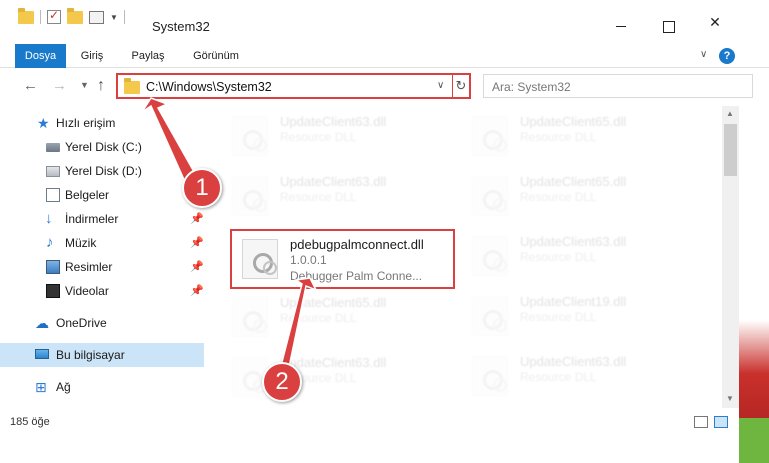 The height and width of the screenshot is (463, 769). I want to click on sidebar-item-local-disk-c: Yerel Disk (C:), so click(102, 147).